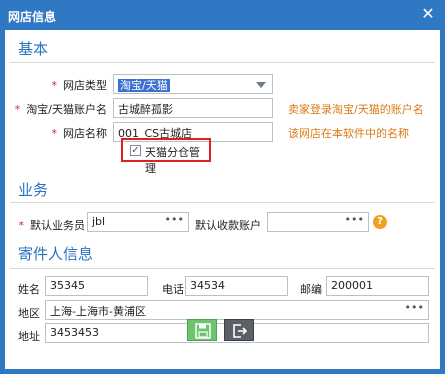  I want to click on salesperson-browse-button: •••, so click(174, 219).